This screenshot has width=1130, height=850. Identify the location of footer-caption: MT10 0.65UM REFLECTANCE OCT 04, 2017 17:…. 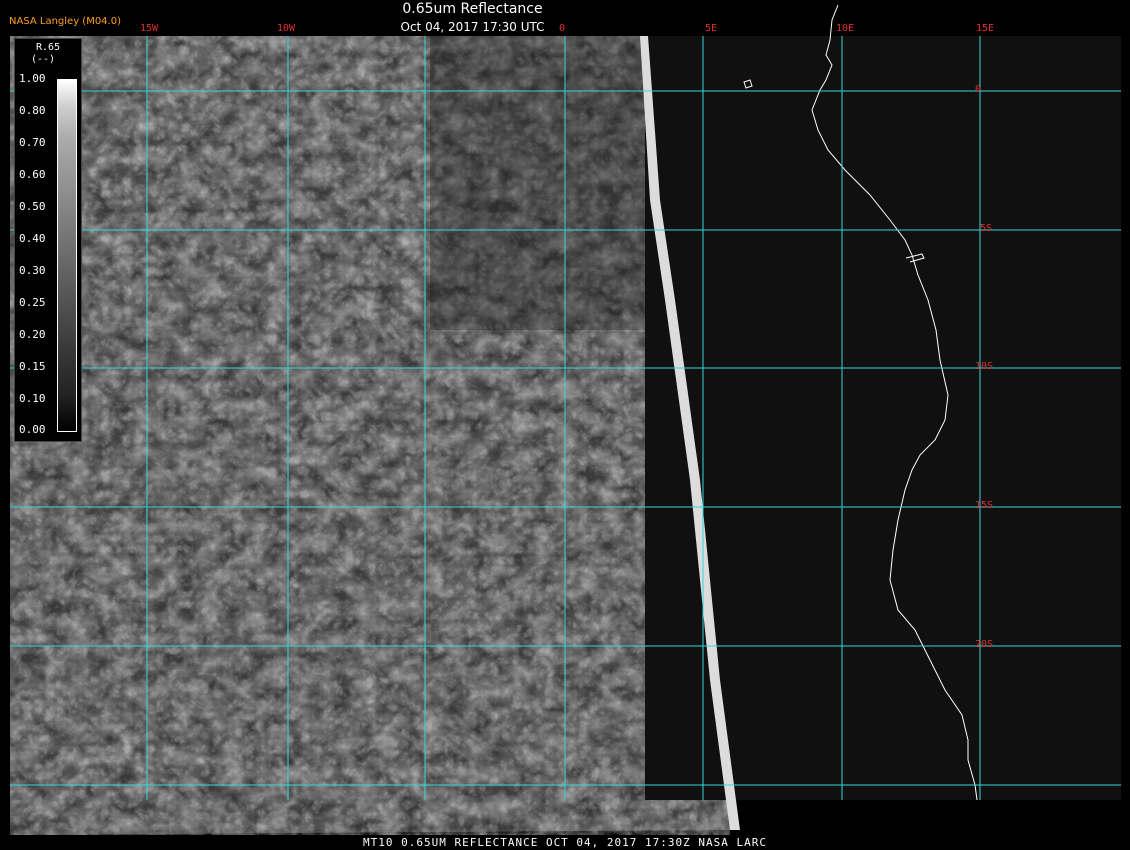
(565, 842).